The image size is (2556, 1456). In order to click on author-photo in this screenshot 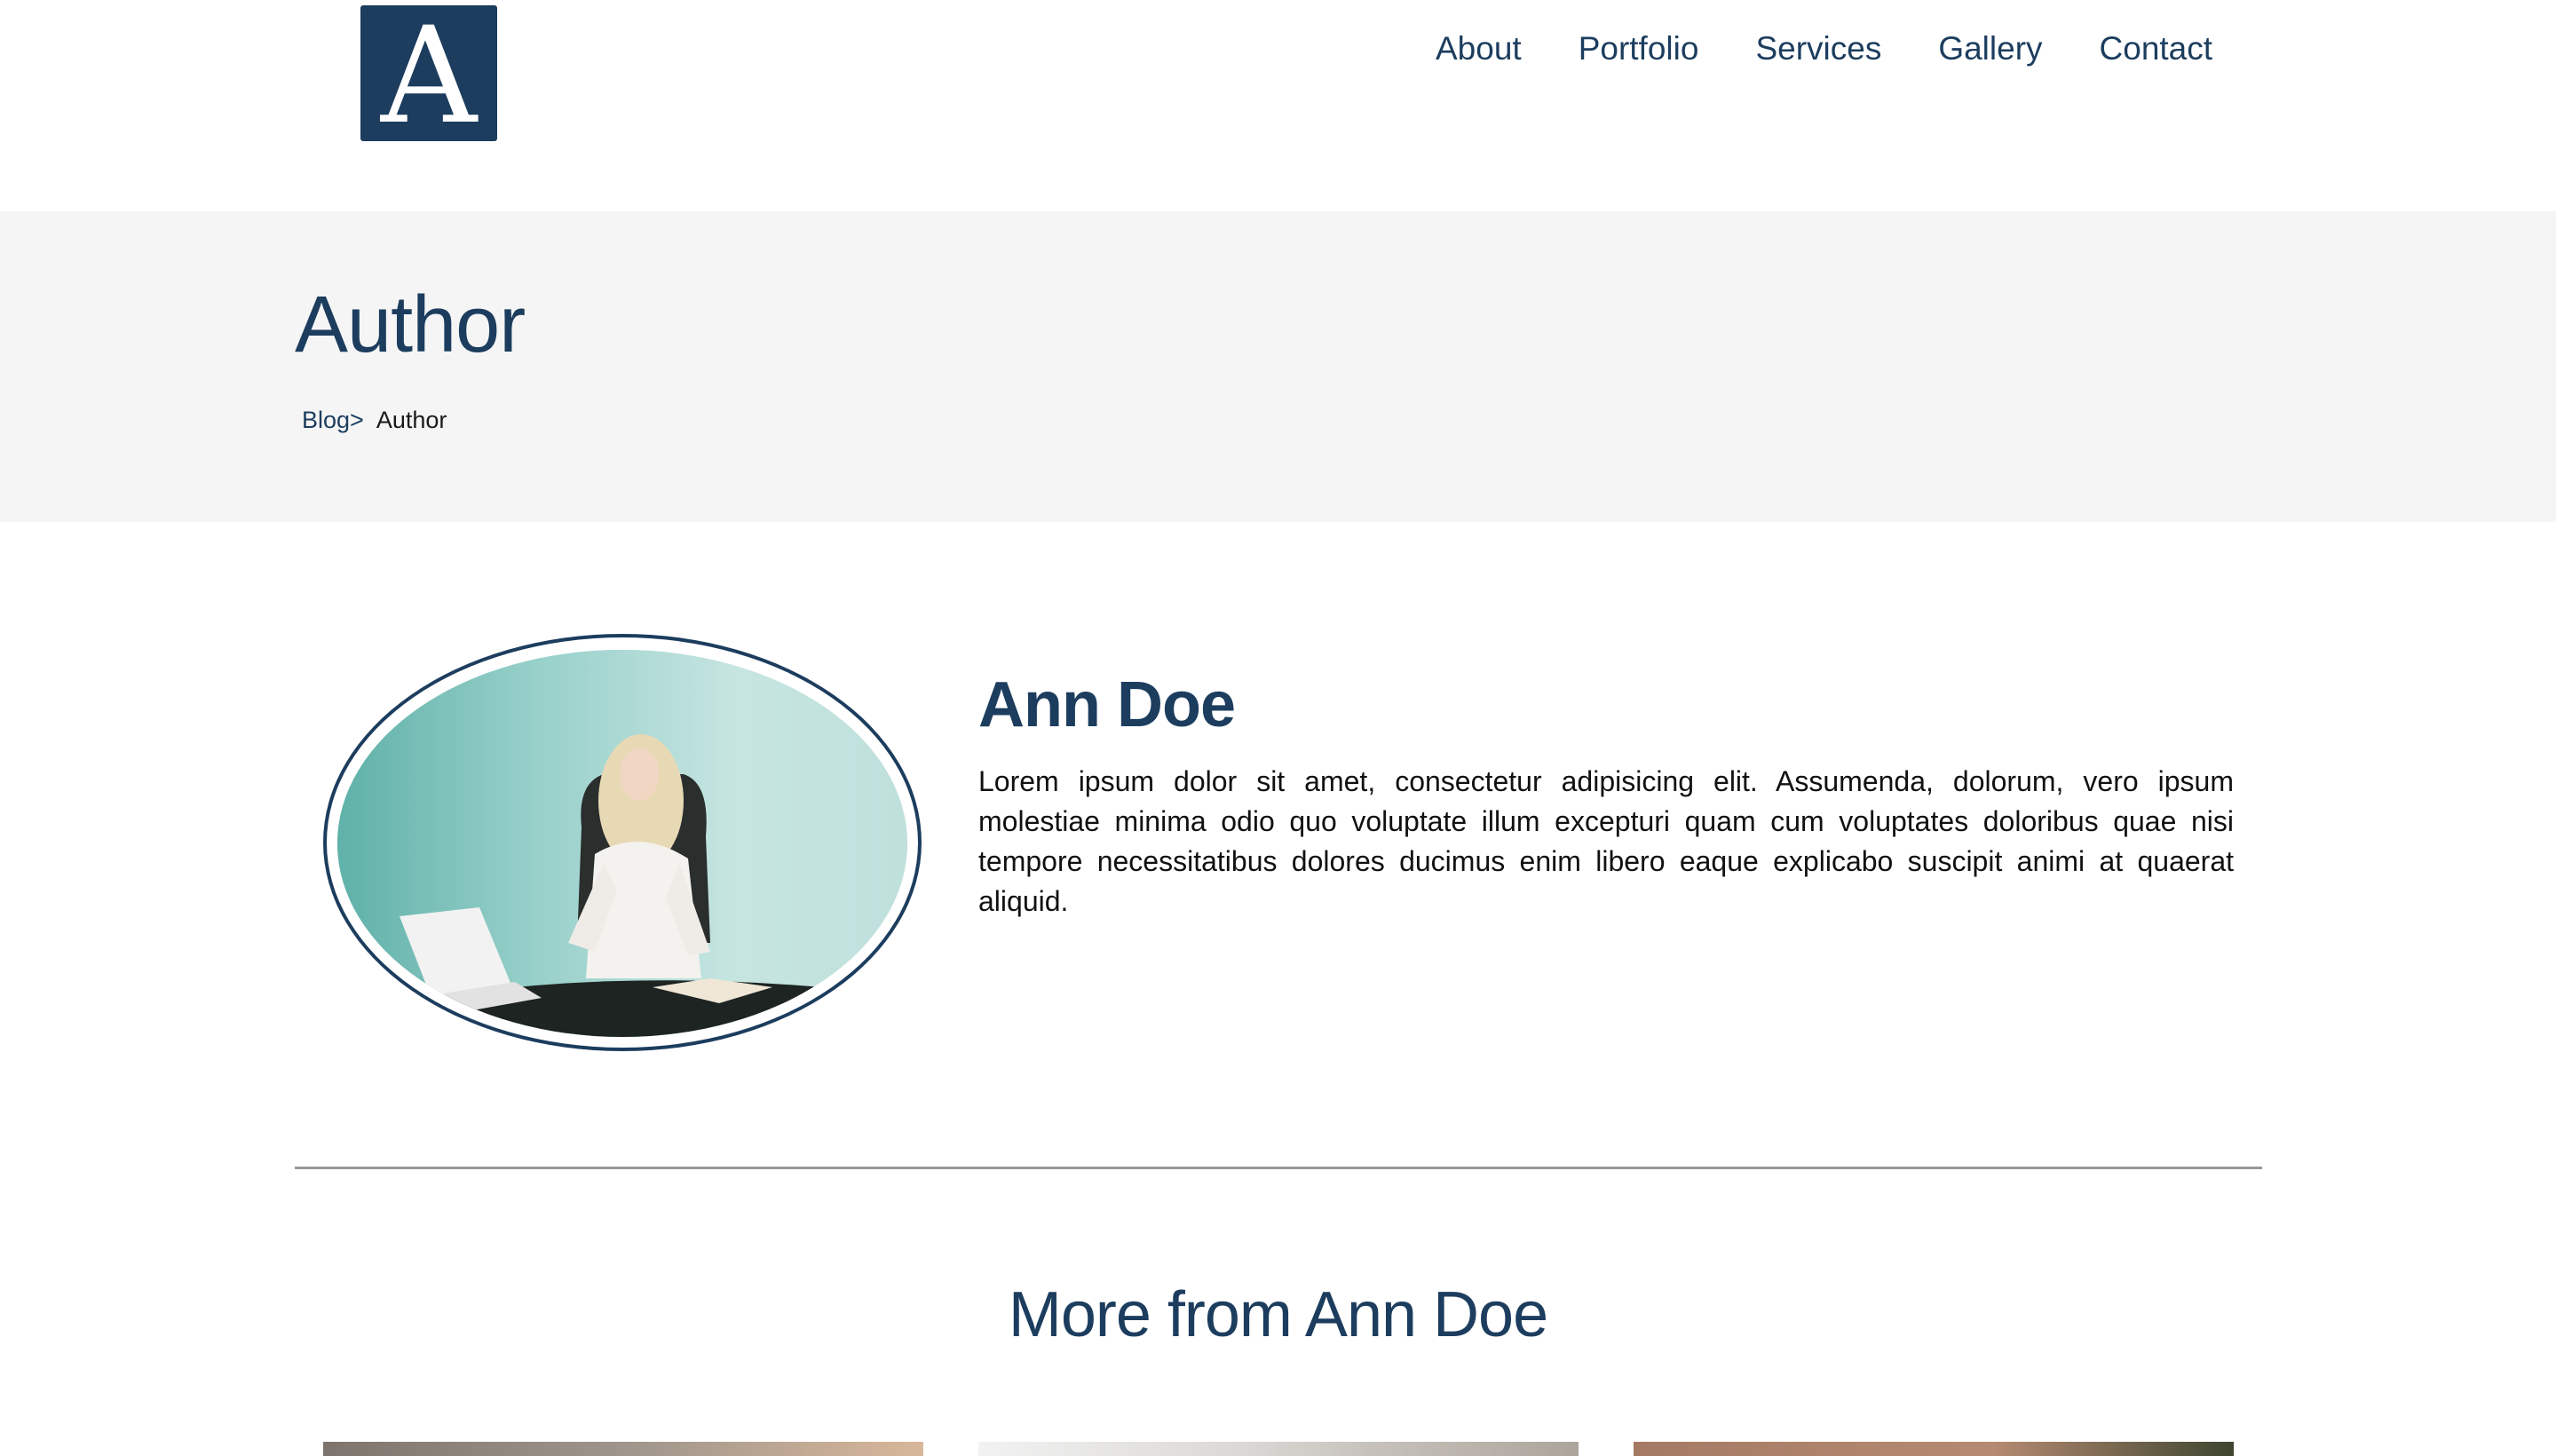, I will do `click(622, 843)`.